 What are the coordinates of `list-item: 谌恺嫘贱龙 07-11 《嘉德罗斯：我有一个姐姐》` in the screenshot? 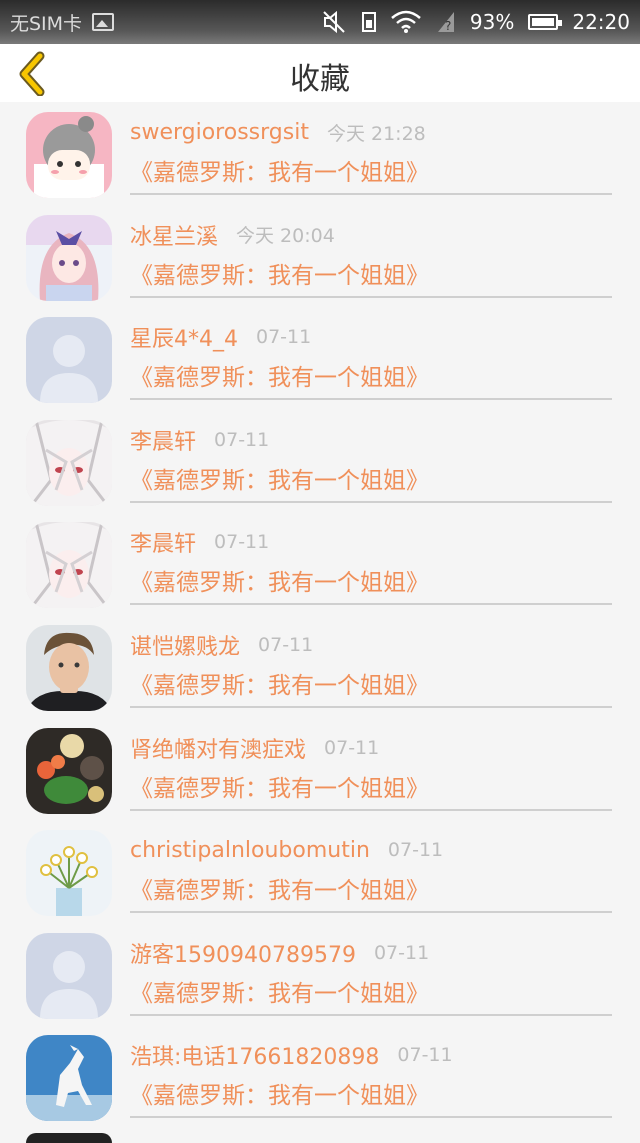 It's located at (320, 666).